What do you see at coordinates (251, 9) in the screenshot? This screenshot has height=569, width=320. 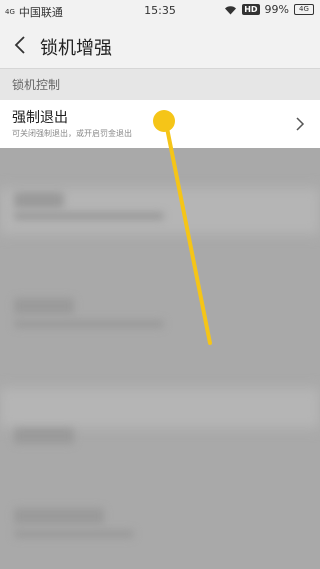 I see `hd-badge: HD` at bounding box center [251, 9].